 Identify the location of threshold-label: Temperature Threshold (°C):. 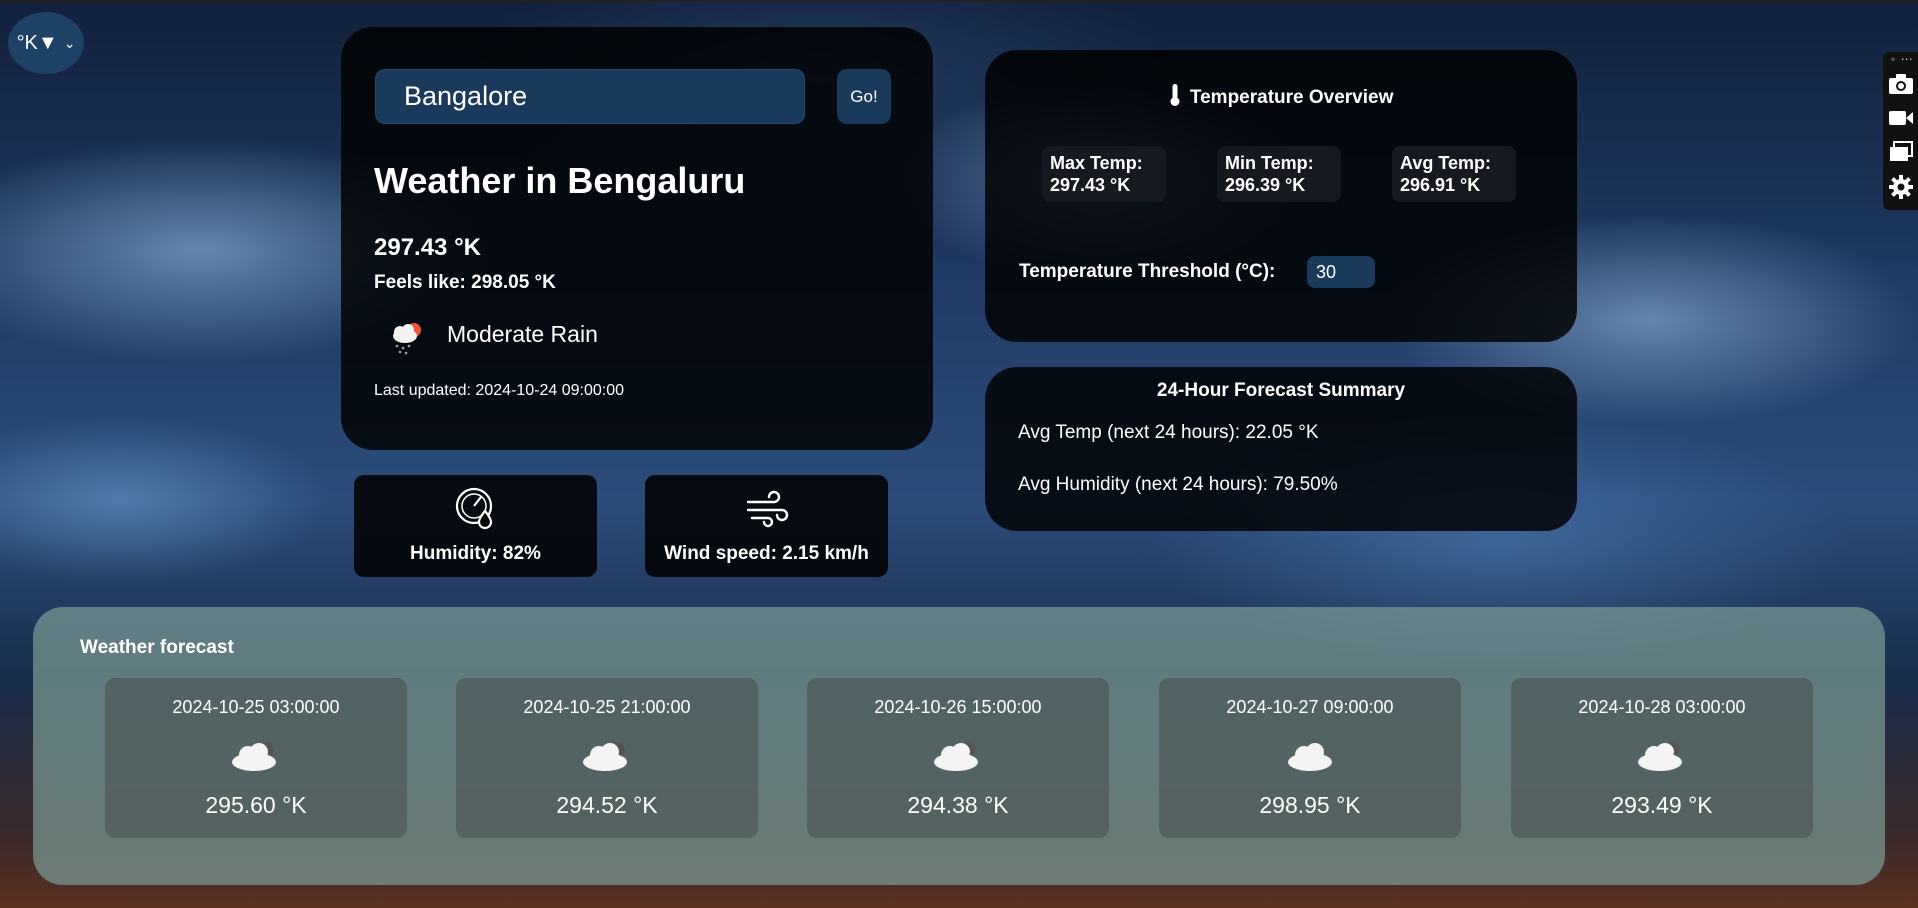
(1147, 271).